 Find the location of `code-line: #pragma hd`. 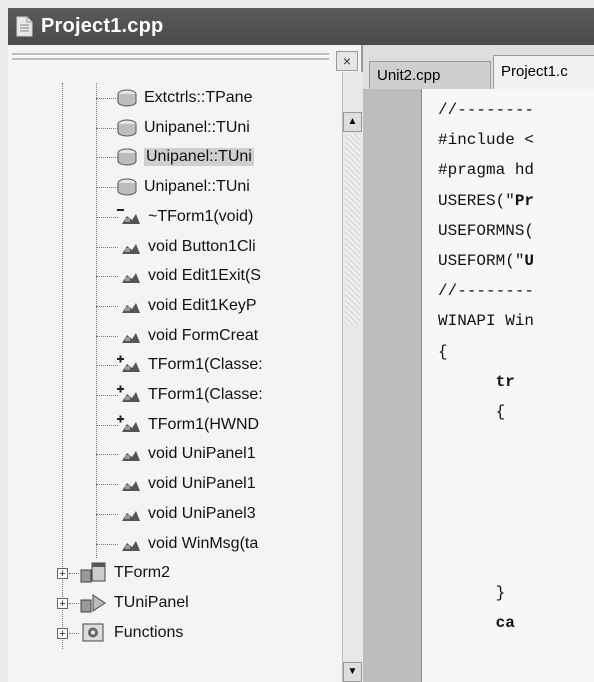

code-line: #pragma hd is located at coordinates (486, 170).